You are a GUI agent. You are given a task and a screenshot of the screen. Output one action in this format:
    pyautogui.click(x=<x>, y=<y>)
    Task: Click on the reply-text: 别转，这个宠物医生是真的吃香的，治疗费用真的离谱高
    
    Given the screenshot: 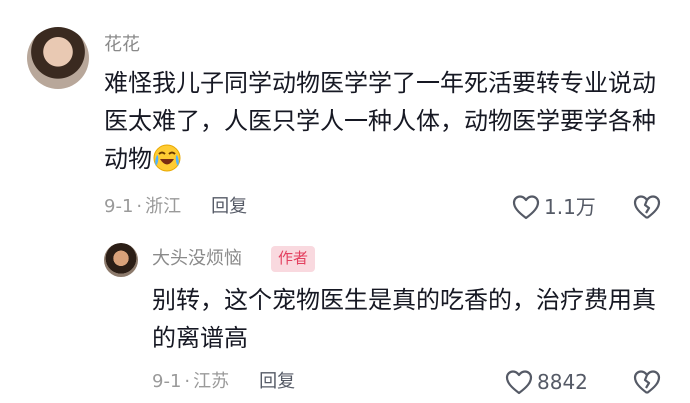 What is the action you would take?
    pyautogui.click(x=404, y=319)
    